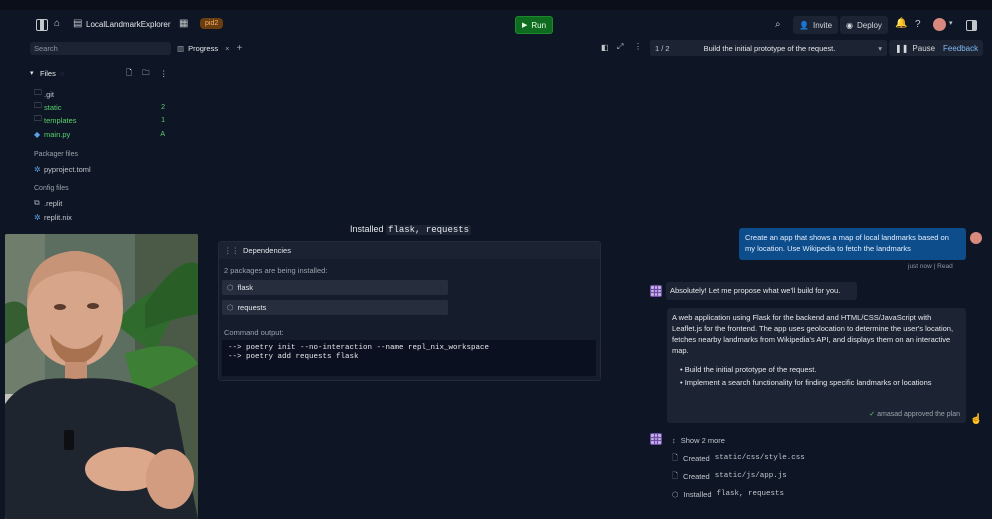  Describe the element at coordinates (751, 476) in the screenshot. I see `action-file: static/js/app.js` at that location.